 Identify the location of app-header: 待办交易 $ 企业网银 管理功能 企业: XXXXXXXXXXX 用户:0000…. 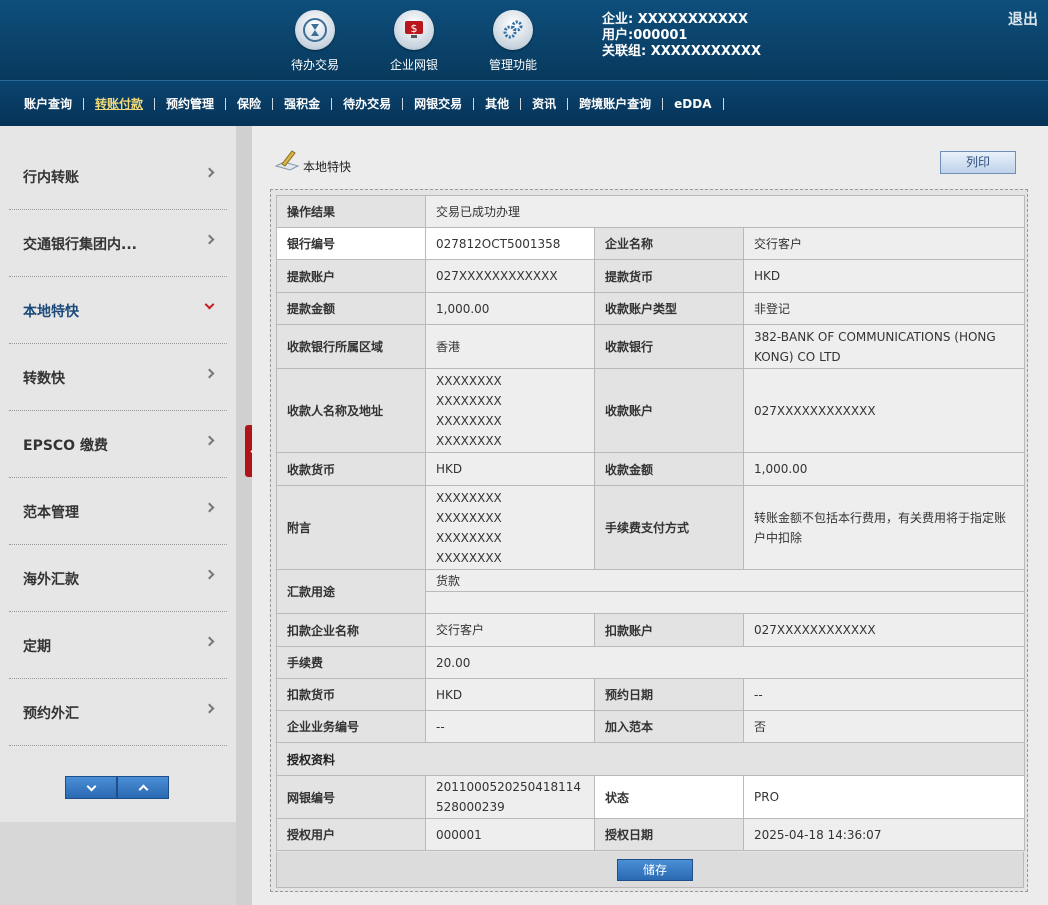
(524, 40).